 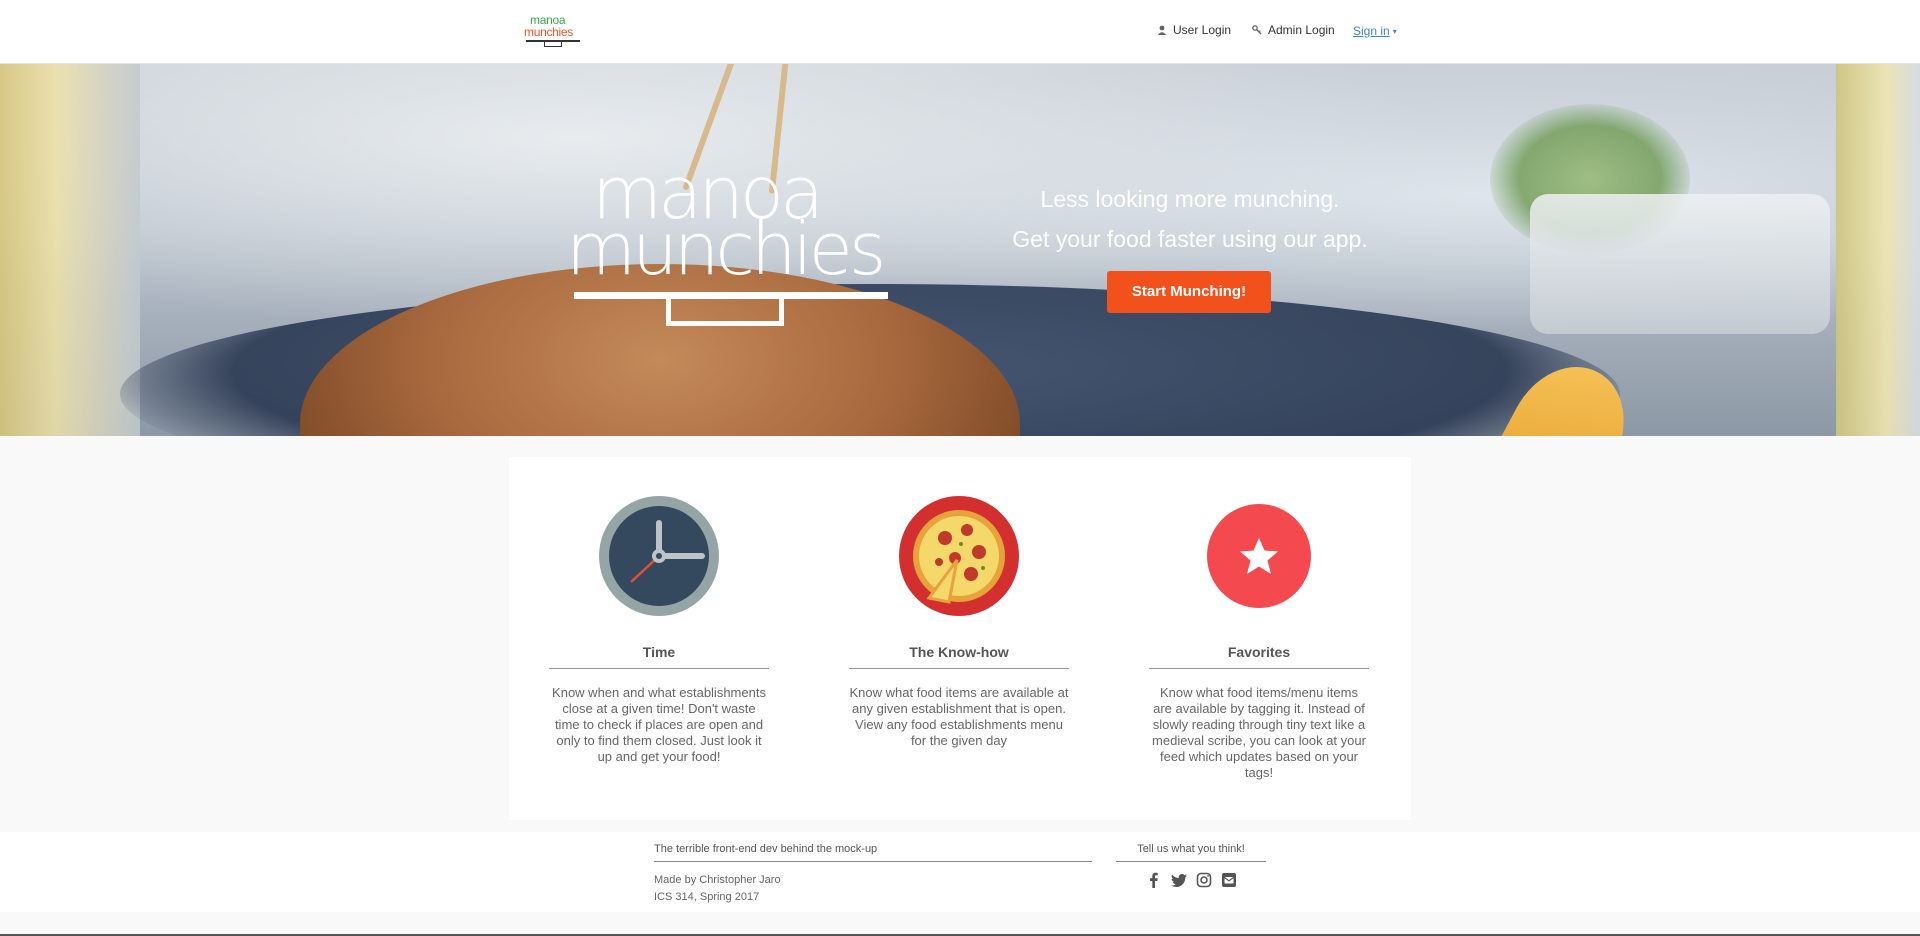 I want to click on key-icon, so click(x=1257, y=30).